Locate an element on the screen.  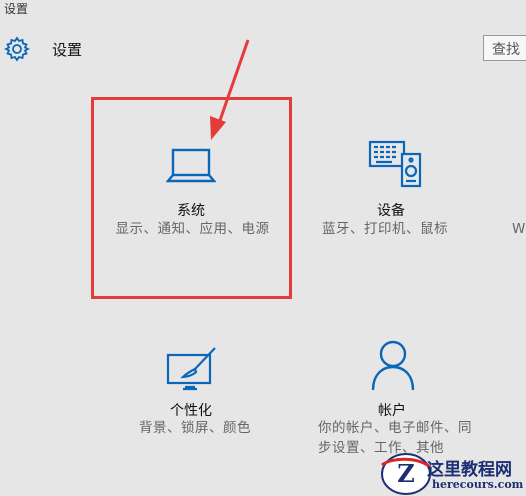
watermark-text: 这里教程网 is located at coordinates (469, 470).